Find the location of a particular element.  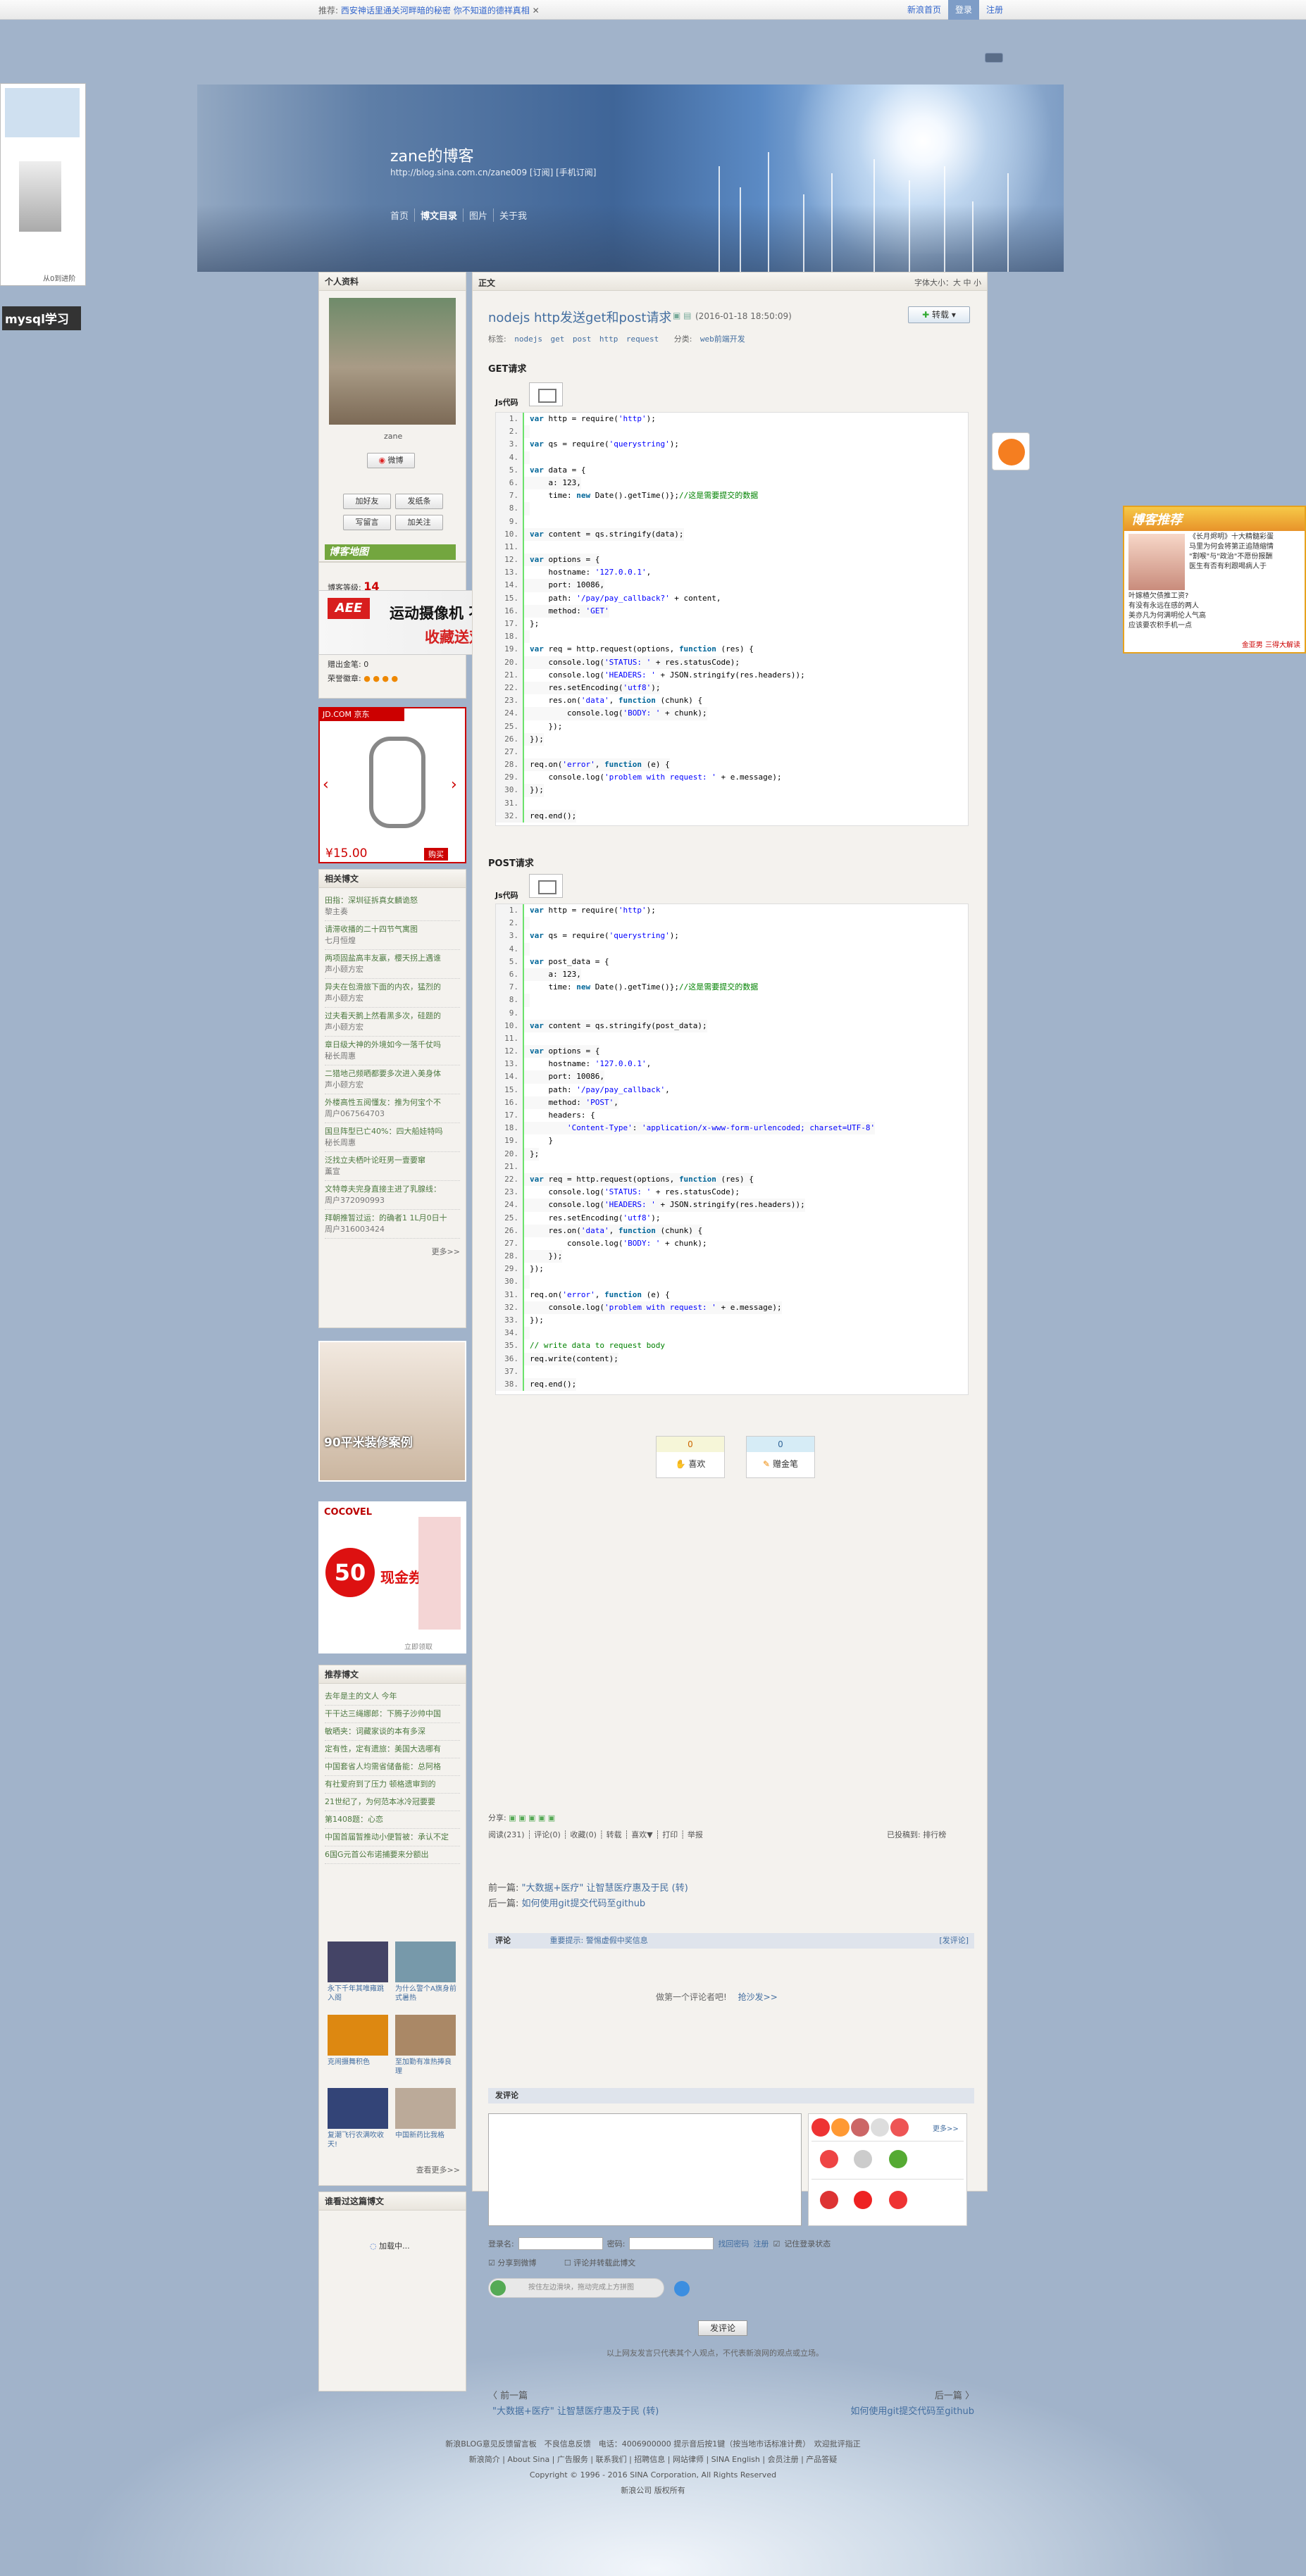

related-item: 泛找立夫栖叶论旺男一壹要窜 薰宣 is located at coordinates (393, 1166).